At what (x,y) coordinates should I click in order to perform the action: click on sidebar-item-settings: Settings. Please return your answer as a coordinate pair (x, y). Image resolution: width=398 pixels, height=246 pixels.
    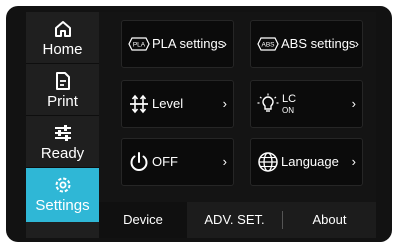
    Looking at the image, I should click on (62, 195).